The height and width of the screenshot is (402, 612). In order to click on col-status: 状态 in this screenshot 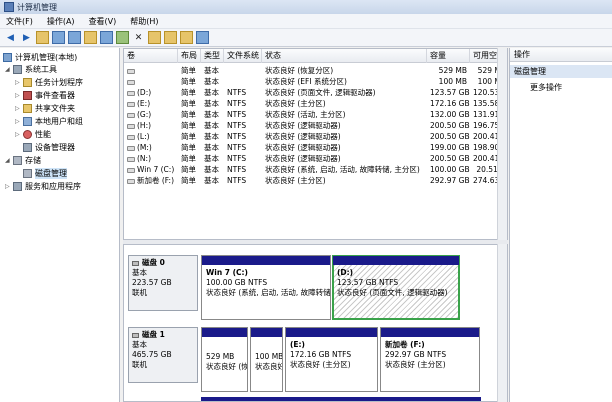, I will do `click(344, 56)`.